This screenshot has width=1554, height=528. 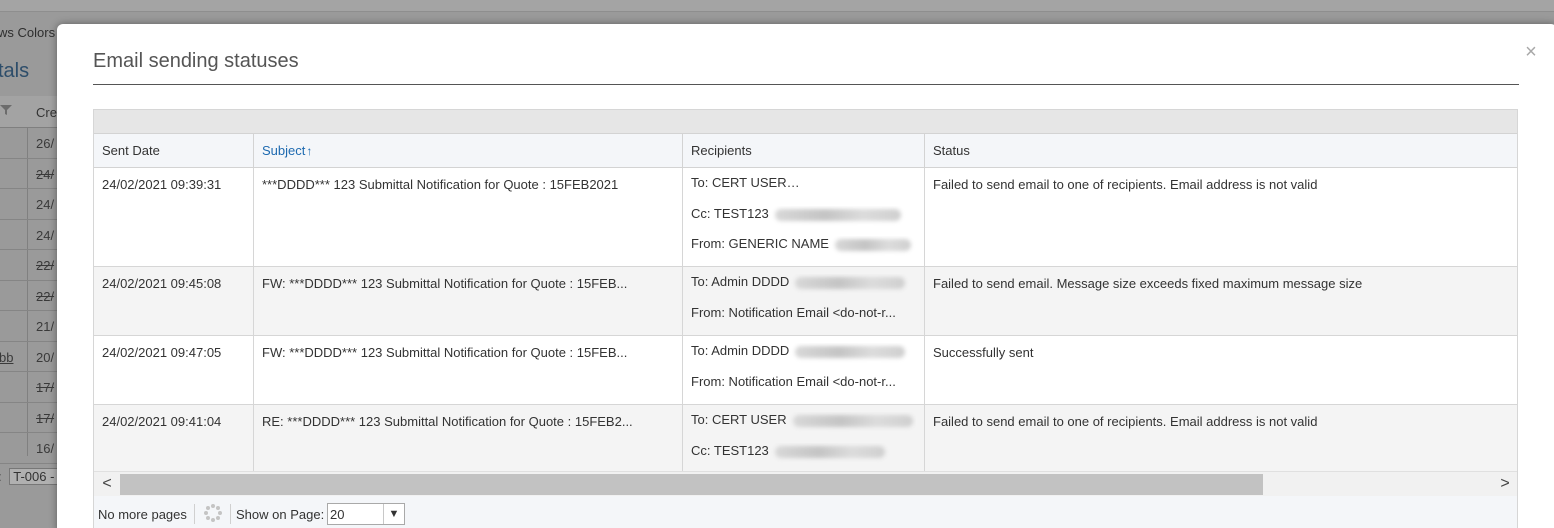 I want to click on column-header-status: Status, so click(x=1221, y=151).